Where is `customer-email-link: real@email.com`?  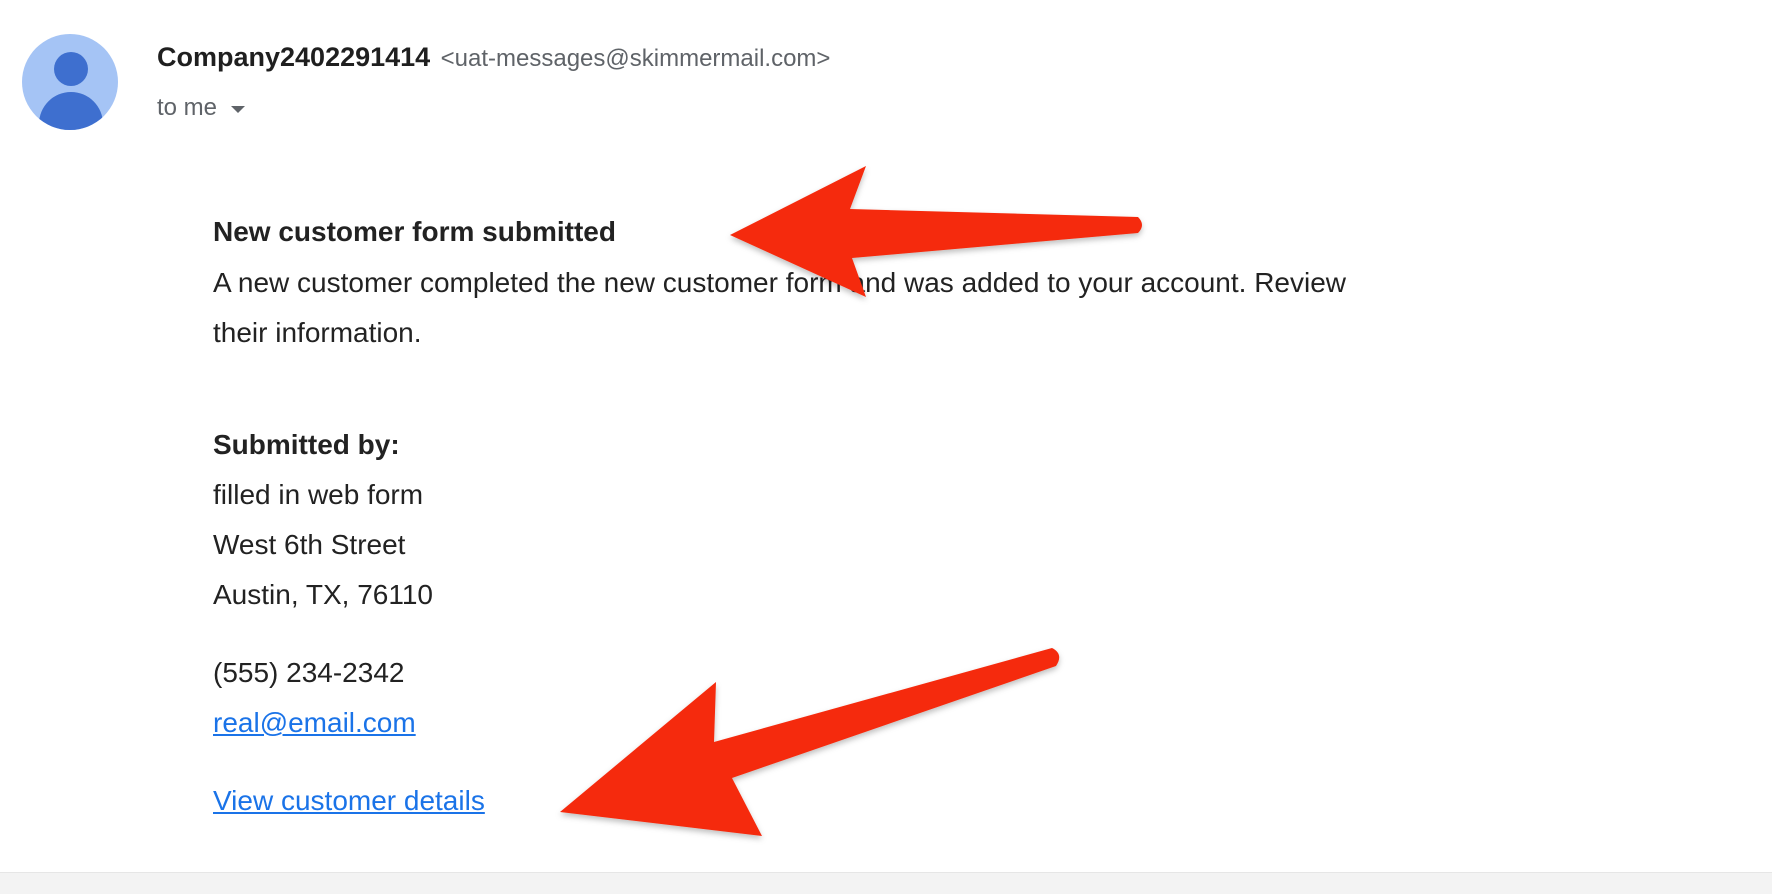
customer-email-link: real@email.com is located at coordinates (314, 722).